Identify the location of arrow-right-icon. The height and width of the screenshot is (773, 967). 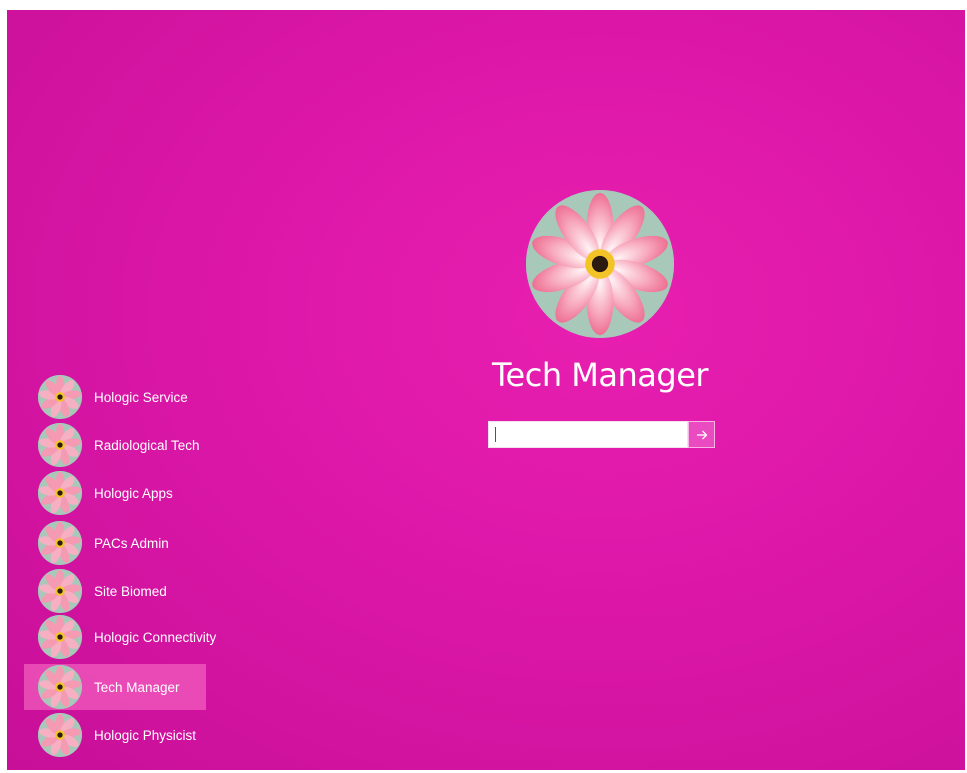
(701, 434).